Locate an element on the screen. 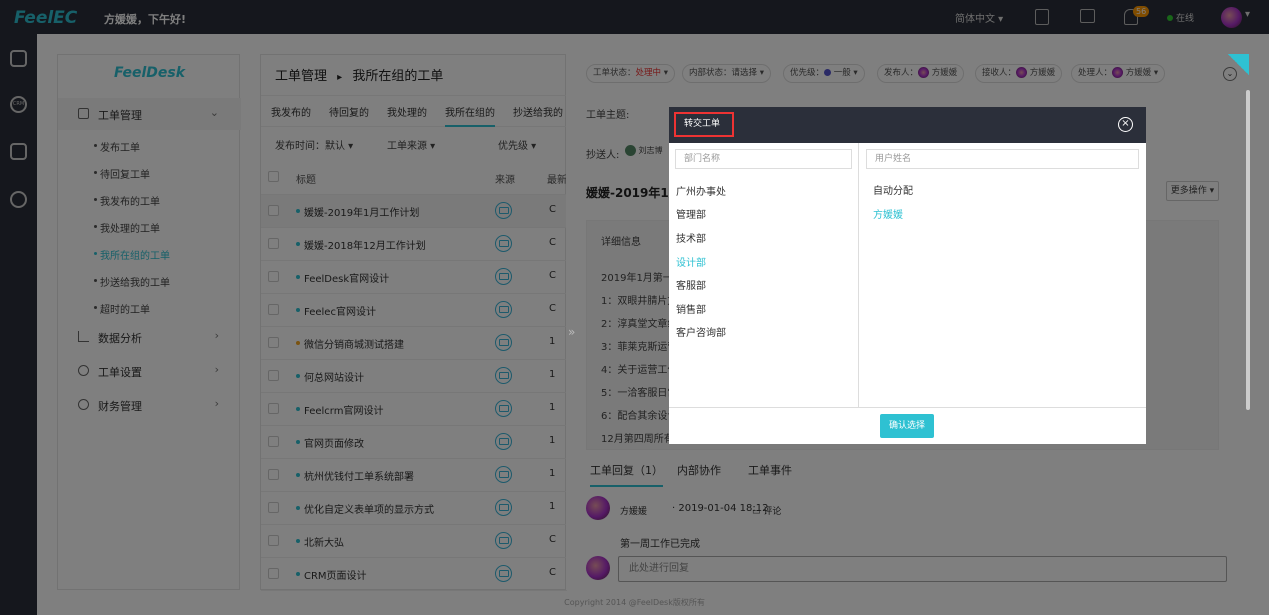 The image size is (1269, 615). close-icon: × is located at coordinates (1125, 124).